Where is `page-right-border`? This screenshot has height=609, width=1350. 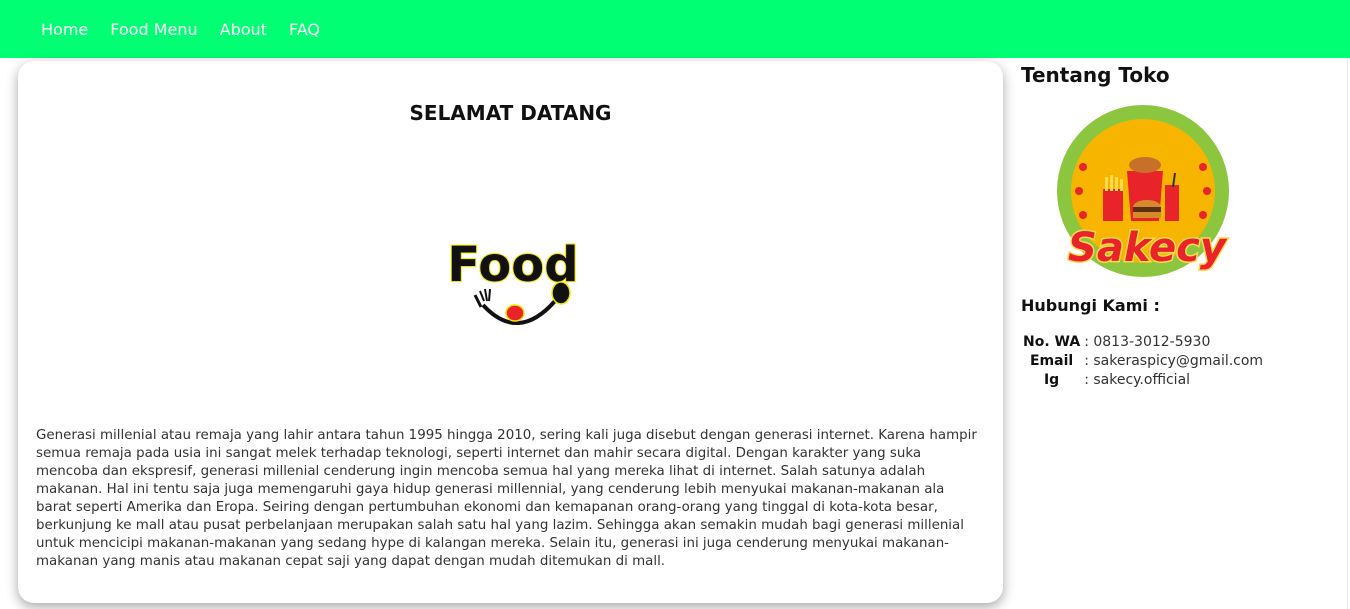
page-right-border is located at coordinates (1347, 333).